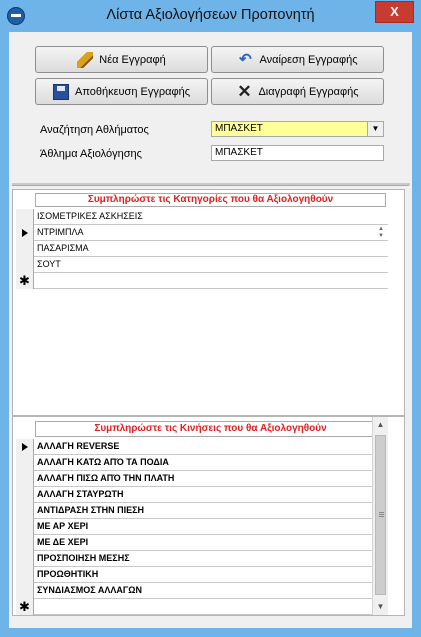 The width and height of the screenshot is (421, 637). I want to click on scrollbar-thumb, so click(380, 515).